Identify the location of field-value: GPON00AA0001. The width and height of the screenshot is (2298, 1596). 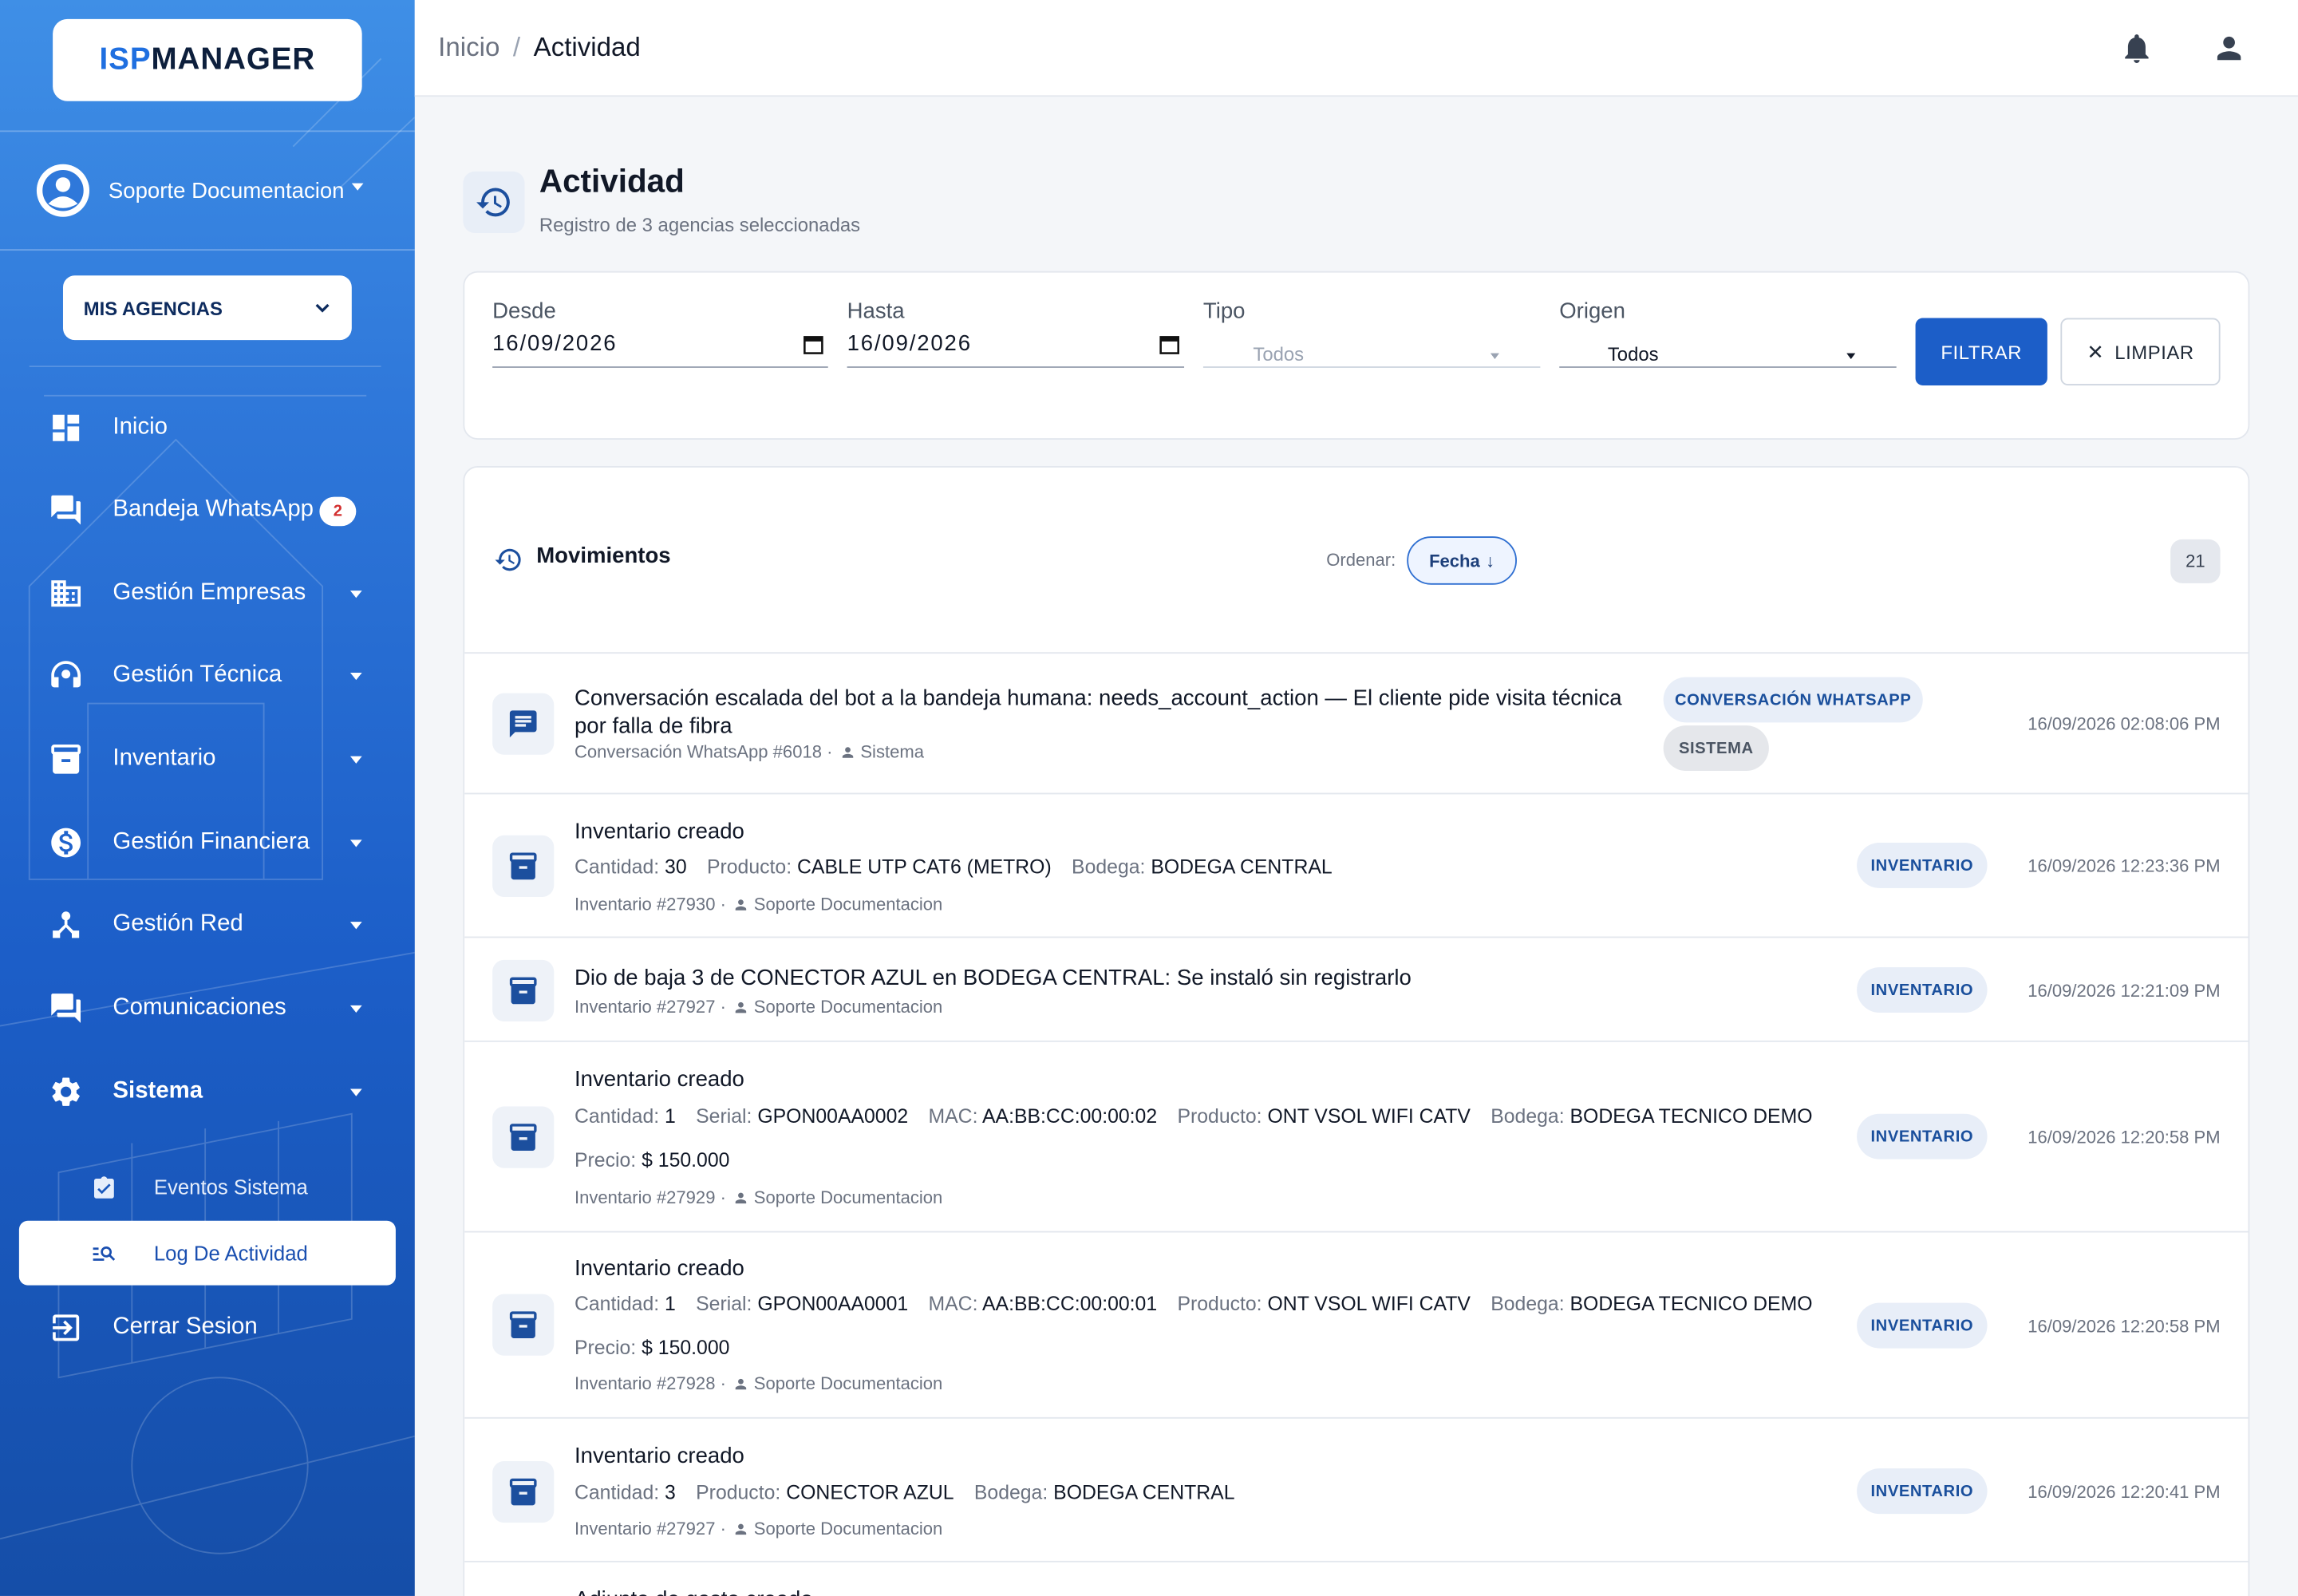
(833, 1303).